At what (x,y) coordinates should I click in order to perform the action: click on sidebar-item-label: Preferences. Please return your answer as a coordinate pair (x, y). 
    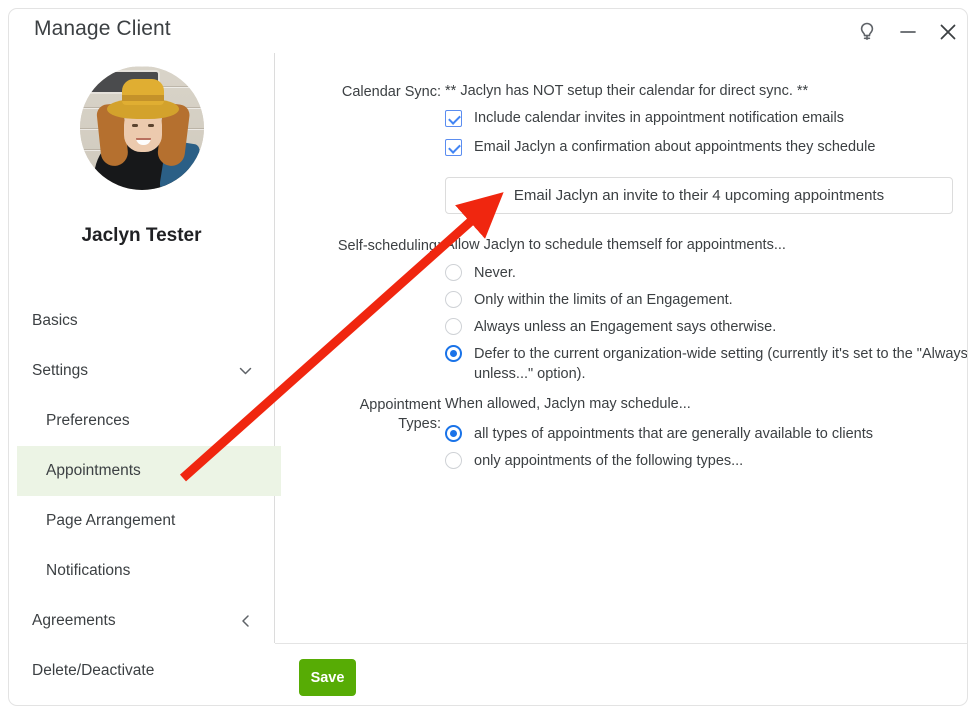
    Looking at the image, I should click on (88, 420).